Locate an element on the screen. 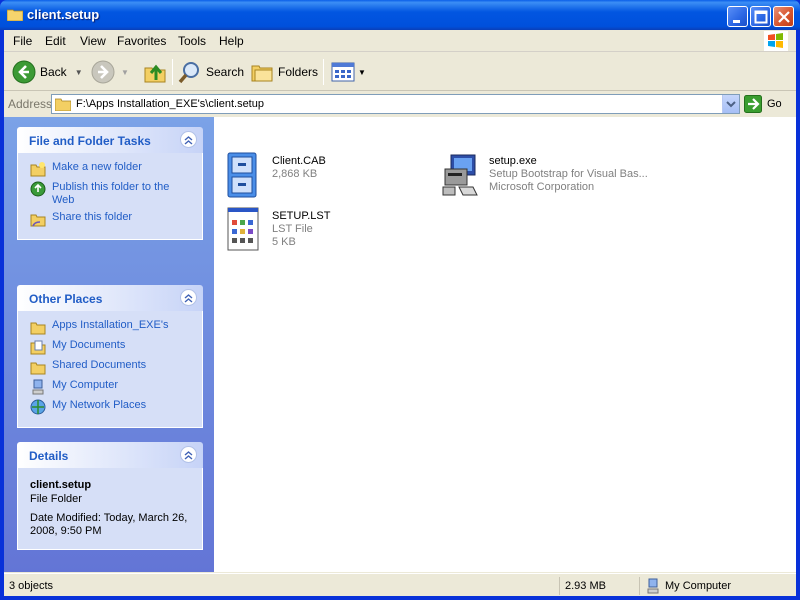 The height and width of the screenshot is (600, 800). title-bar: client.setup is located at coordinates (400, 15).